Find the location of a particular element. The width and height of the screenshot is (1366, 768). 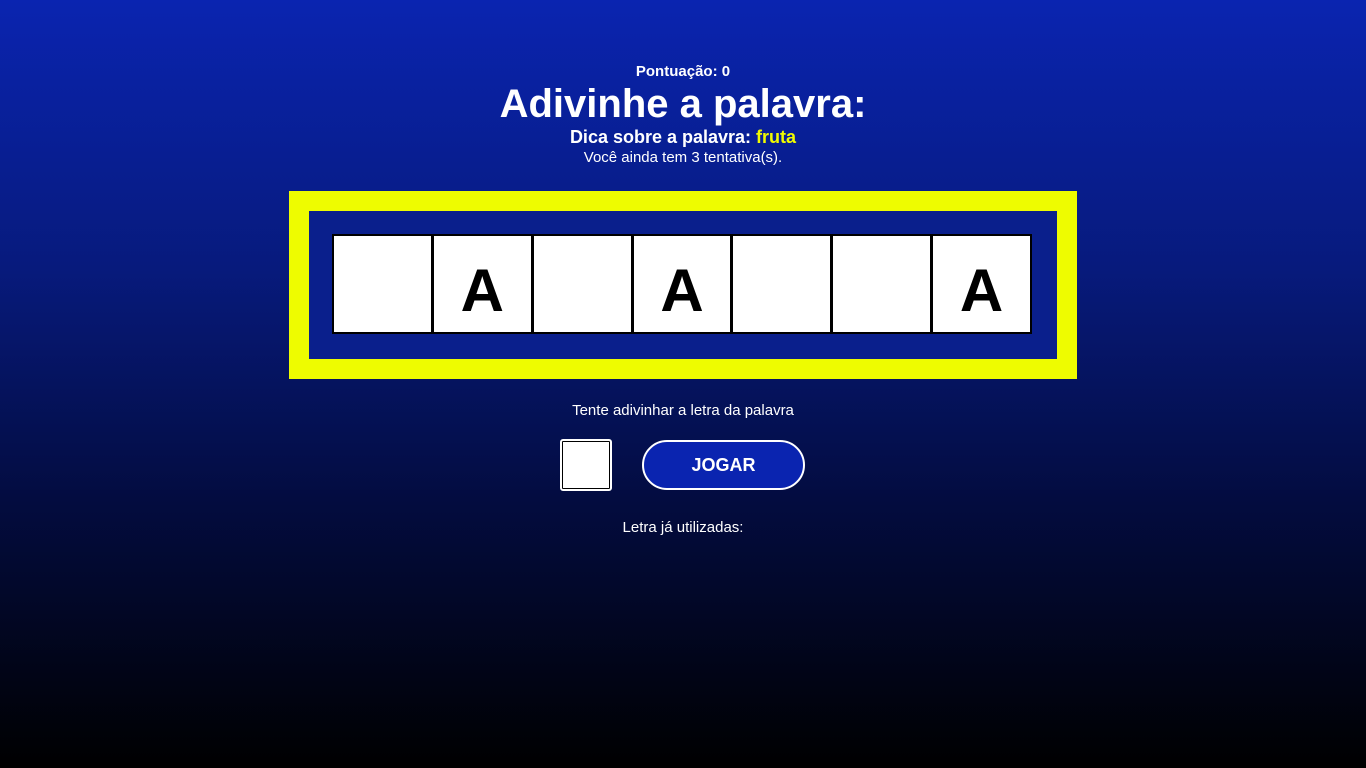

page-title: Adivinhe a palavra: is located at coordinates (683, 104).